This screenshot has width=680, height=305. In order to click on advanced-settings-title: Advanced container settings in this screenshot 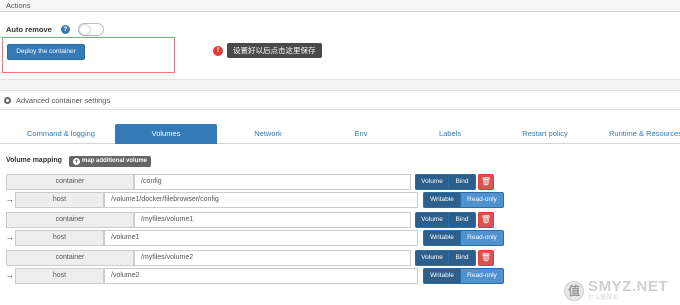, I will do `click(63, 100)`.